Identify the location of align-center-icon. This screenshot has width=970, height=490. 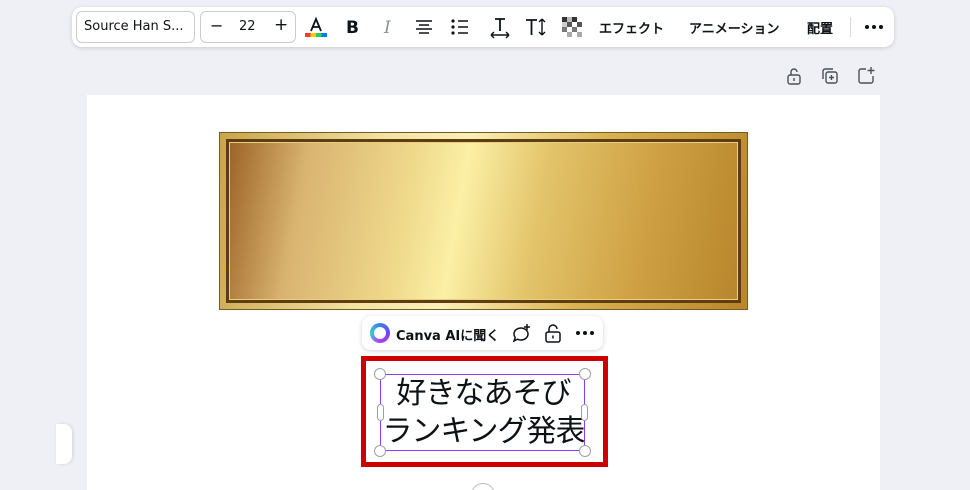
(424, 27).